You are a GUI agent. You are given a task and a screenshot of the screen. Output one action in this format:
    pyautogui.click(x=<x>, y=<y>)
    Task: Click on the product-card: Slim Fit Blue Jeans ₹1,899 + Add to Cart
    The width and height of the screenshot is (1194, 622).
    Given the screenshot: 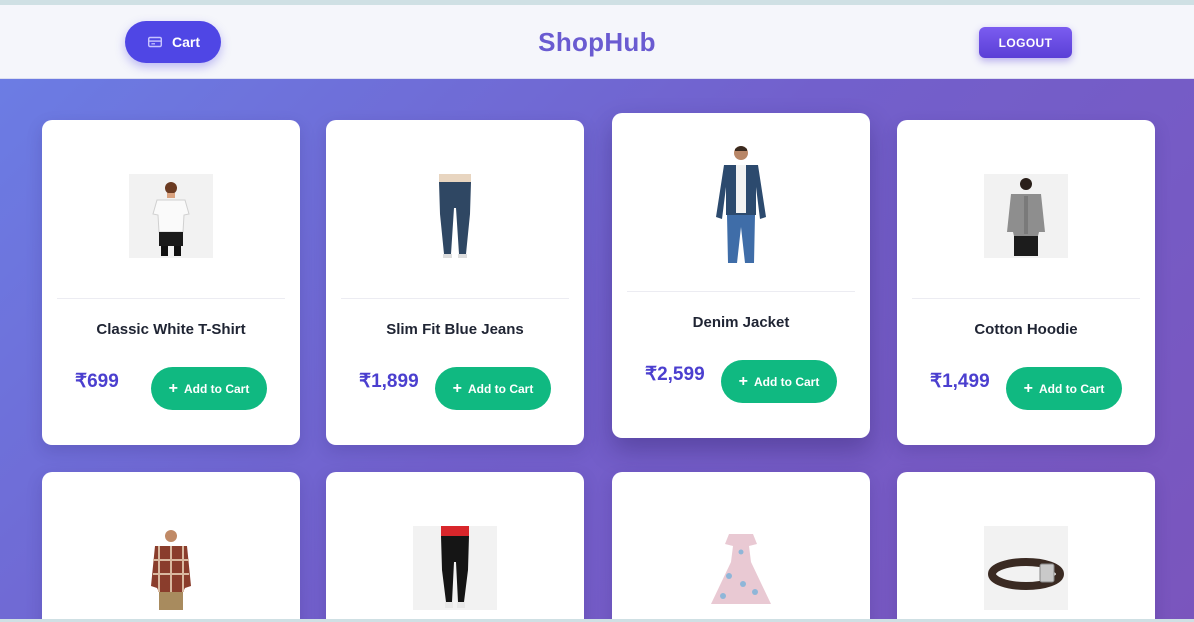 What is the action you would take?
    pyautogui.click(x=455, y=282)
    